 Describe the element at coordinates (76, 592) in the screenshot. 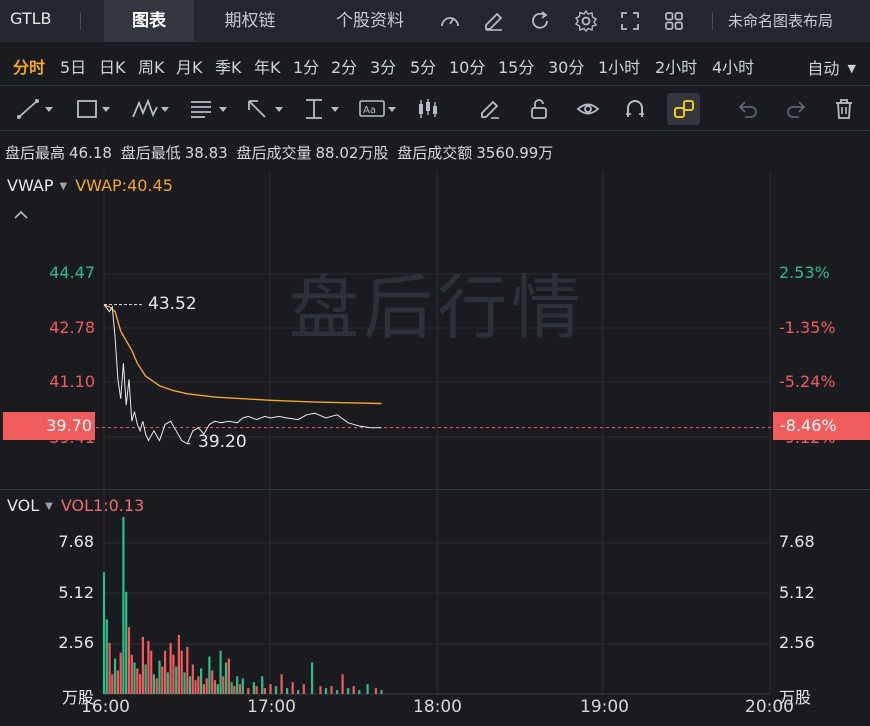

I see `volume-axis-tick: 5.12` at that location.